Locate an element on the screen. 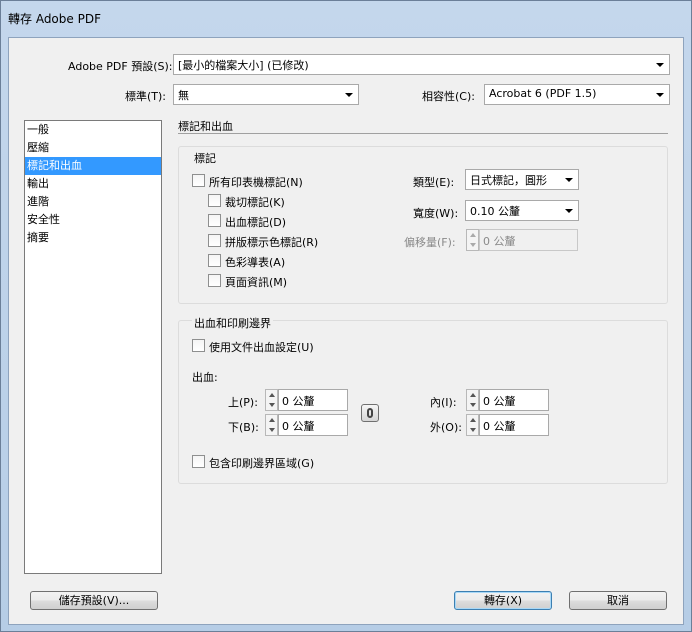  compat-value: Acrobat 6 (PDF 1.5) is located at coordinates (543, 93).